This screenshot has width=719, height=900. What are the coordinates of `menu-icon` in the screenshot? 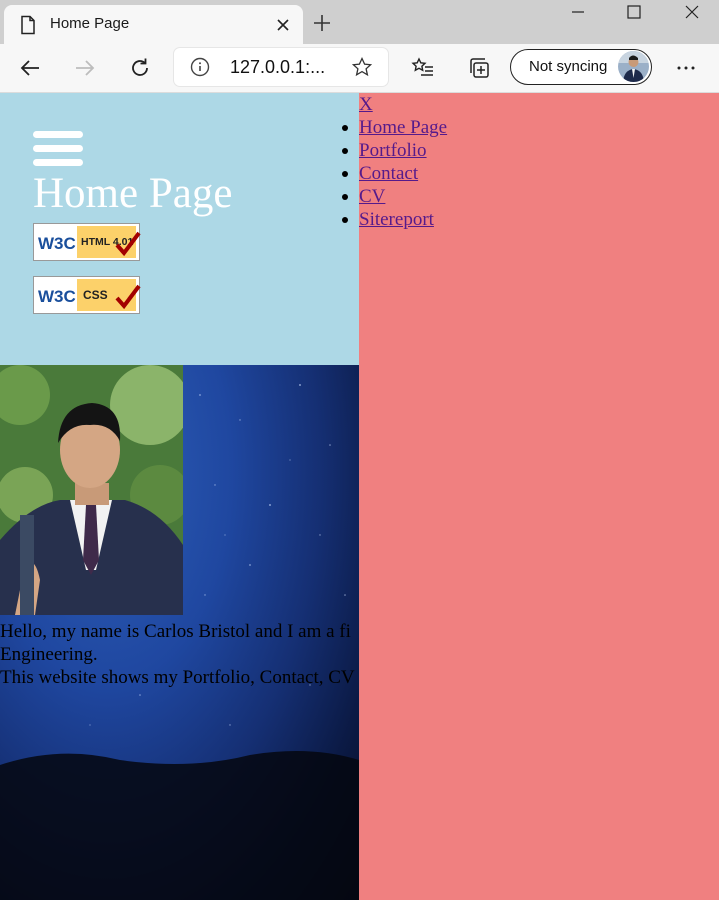 It's located at (58, 150).